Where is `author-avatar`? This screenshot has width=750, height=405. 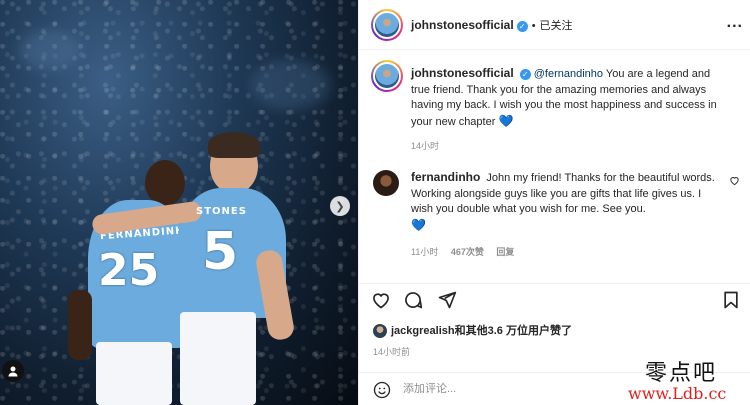
author-avatar is located at coordinates (387, 25).